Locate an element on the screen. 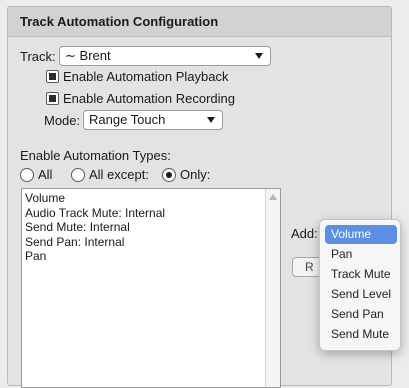 The width and height of the screenshot is (409, 388). enable-recording-label: Enable Automation Recording is located at coordinates (149, 98).